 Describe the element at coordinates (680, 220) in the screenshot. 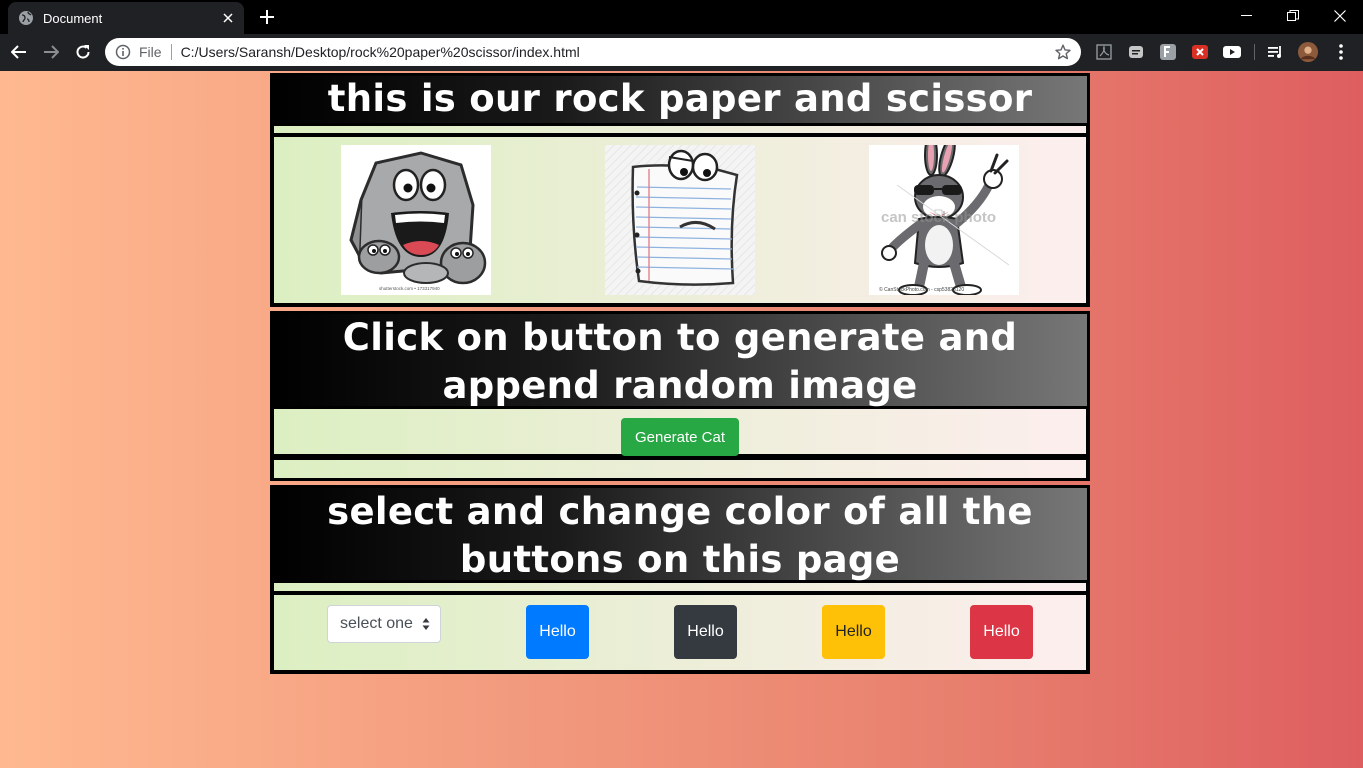

I see `paper-image` at that location.